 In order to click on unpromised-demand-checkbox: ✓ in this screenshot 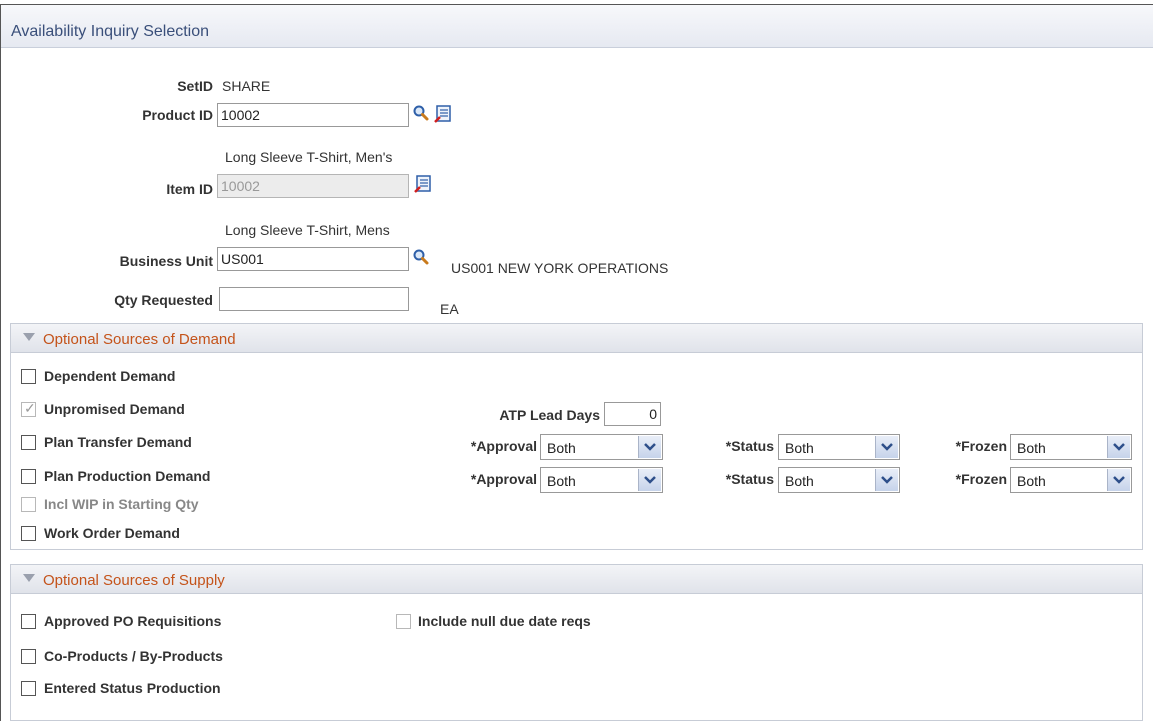, I will do `click(28, 408)`.